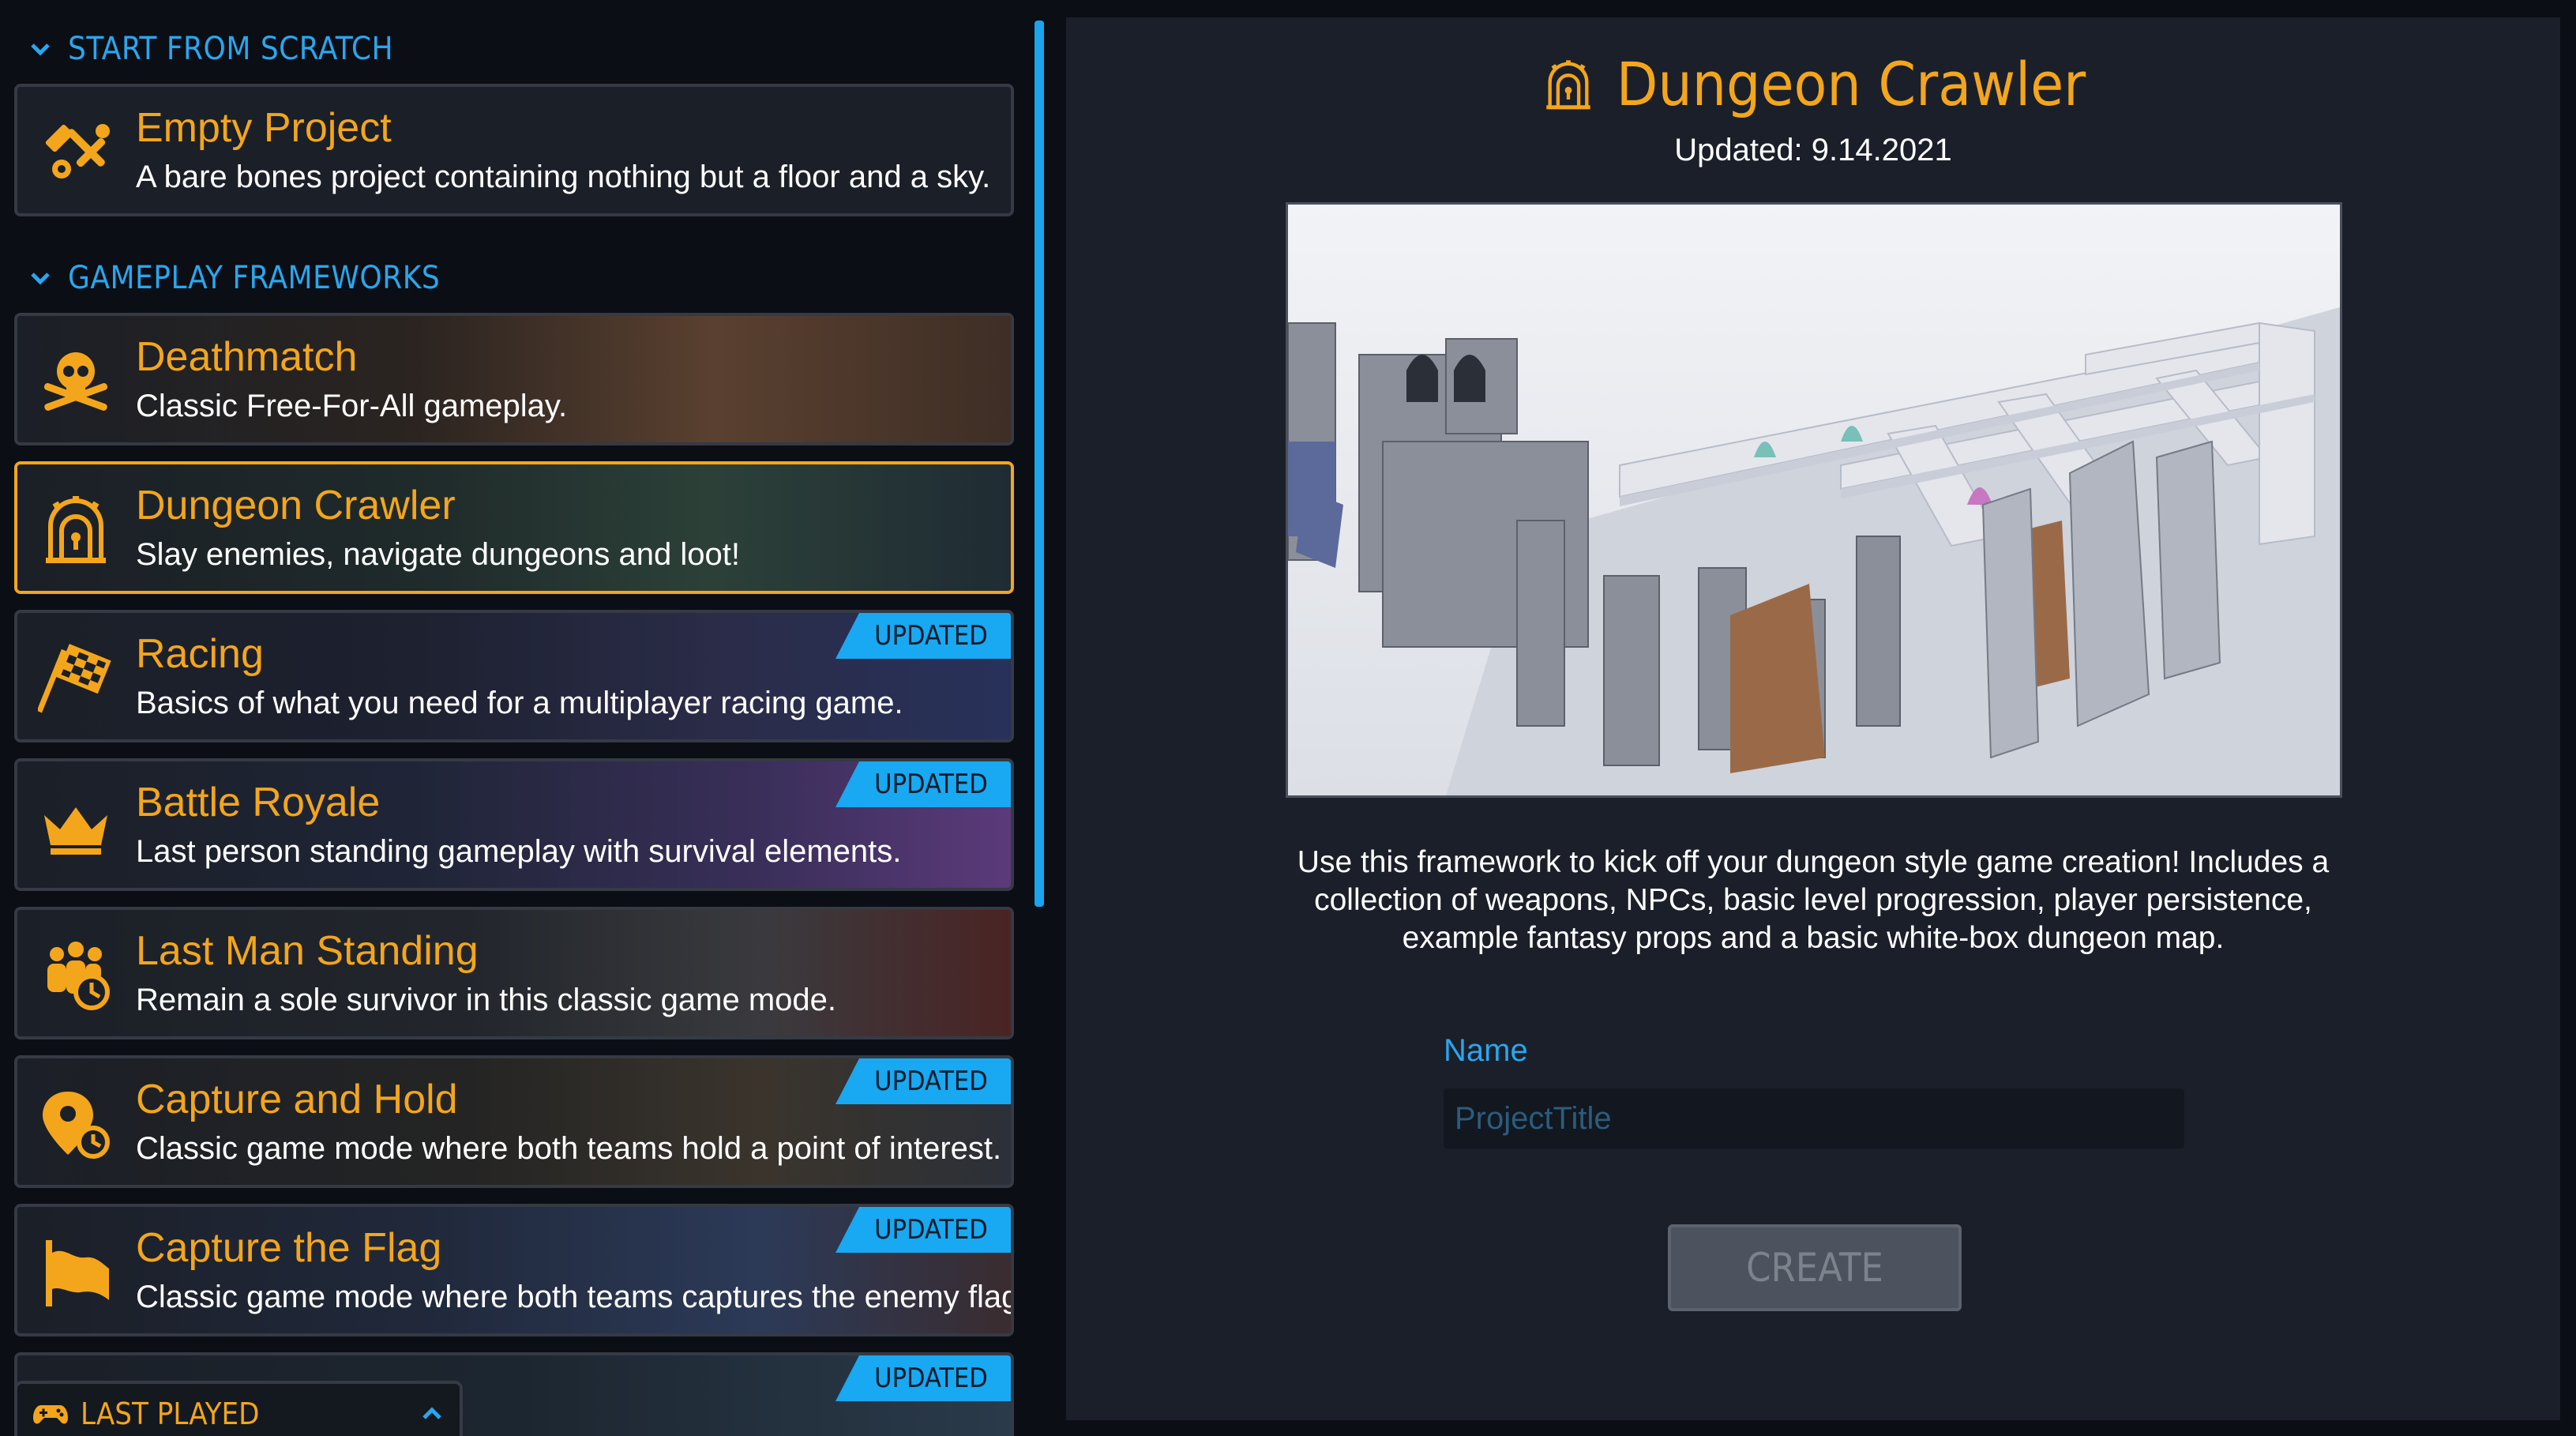  I want to click on flag-icon, so click(77, 1273).